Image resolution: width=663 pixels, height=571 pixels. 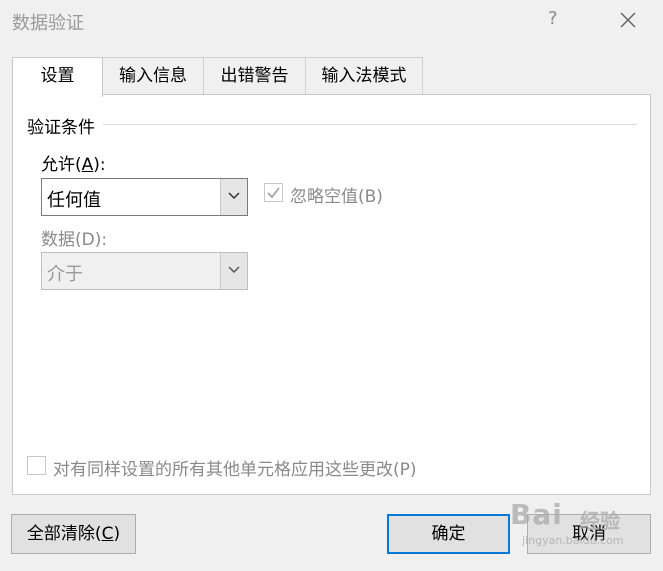 What do you see at coordinates (336, 197) in the screenshot?
I see `ignore-blank-label: 忽略空值(B)` at bounding box center [336, 197].